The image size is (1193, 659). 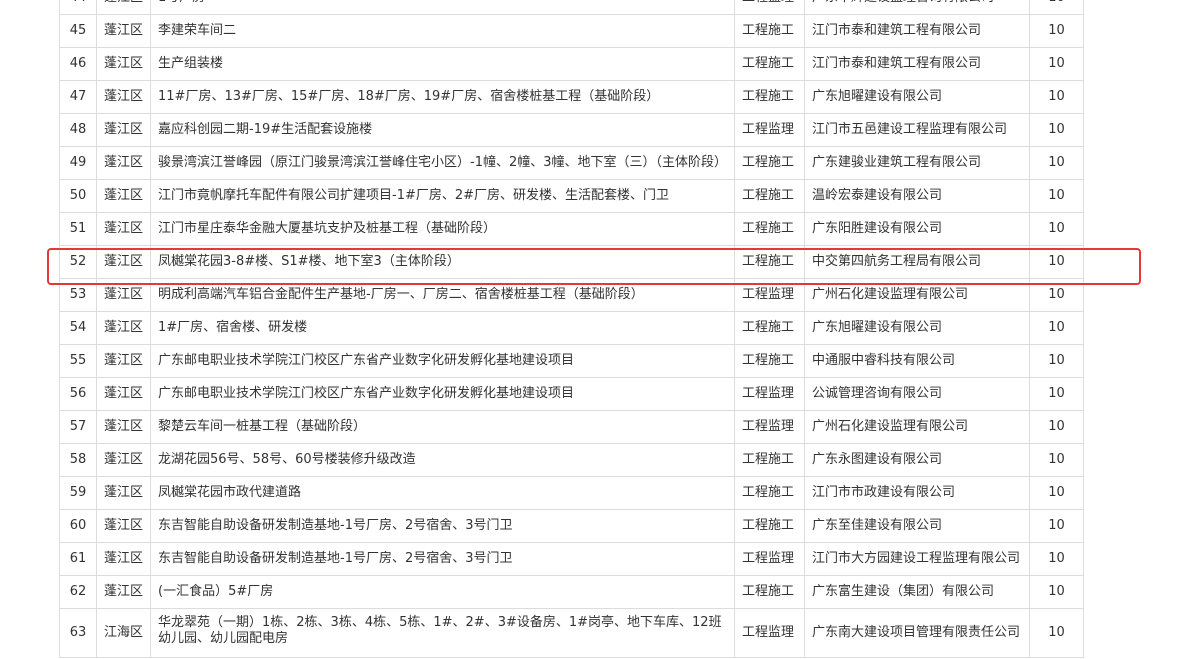 What do you see at coordinates (917, 361) in the screenshot?
I see `company-cell: 中通服中睿科技有限公司` at bounding box center [917, 361].